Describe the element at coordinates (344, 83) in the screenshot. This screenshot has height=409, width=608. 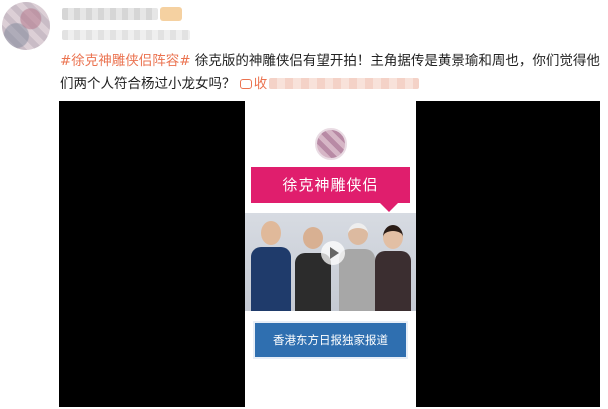
I see `web-link-blurred` at that location.